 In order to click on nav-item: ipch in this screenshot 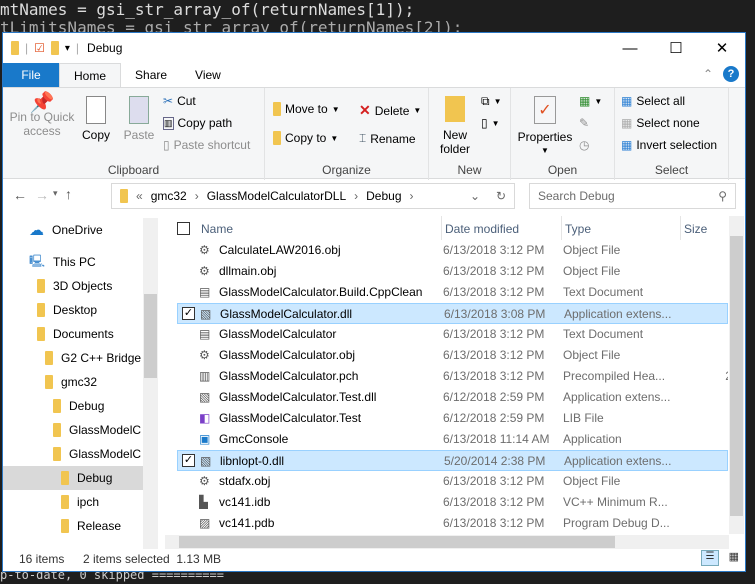, I will do `click(73, 502)`.